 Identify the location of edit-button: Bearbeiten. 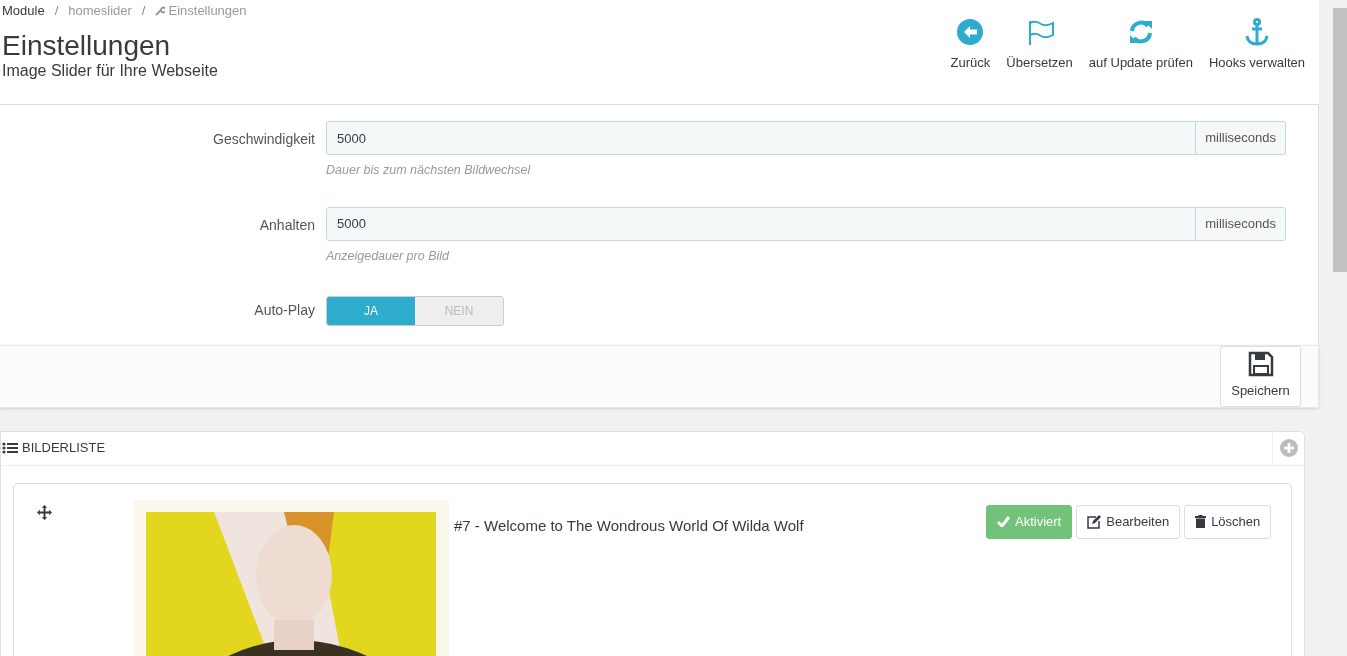
(1128, 521).